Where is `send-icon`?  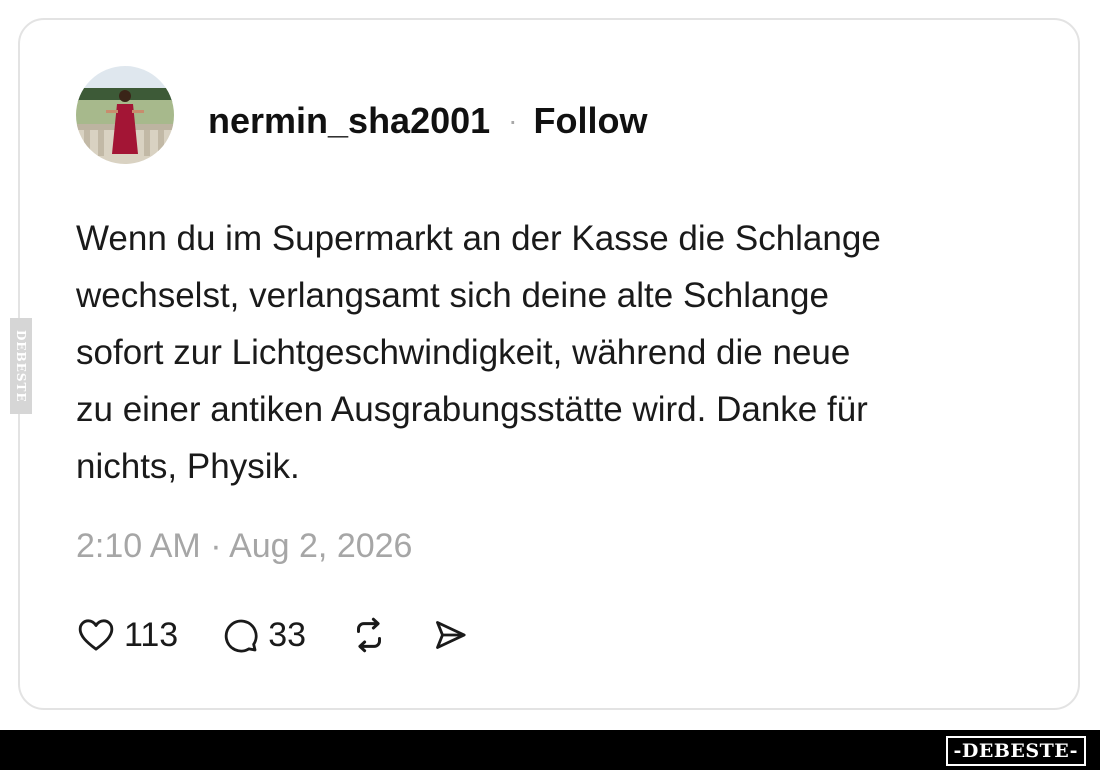 send-icon is located at coordinates (451, 635).